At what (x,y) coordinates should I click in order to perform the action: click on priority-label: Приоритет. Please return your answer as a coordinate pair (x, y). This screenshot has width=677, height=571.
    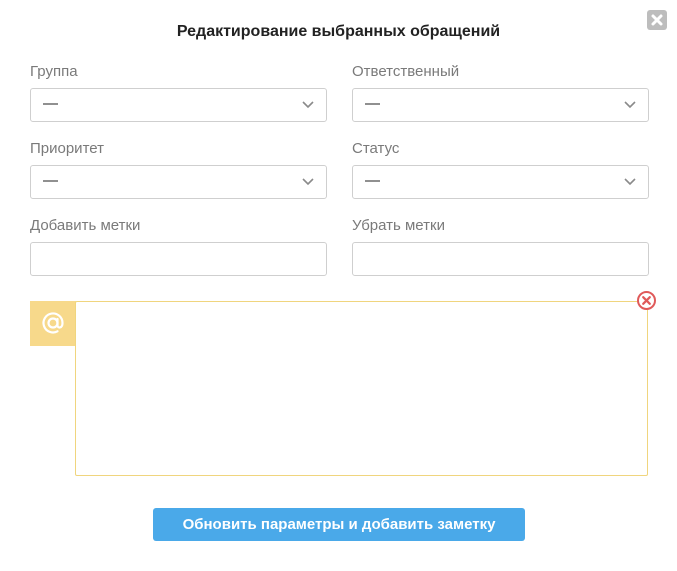
    Looking at the image, I should click on (67, 148).